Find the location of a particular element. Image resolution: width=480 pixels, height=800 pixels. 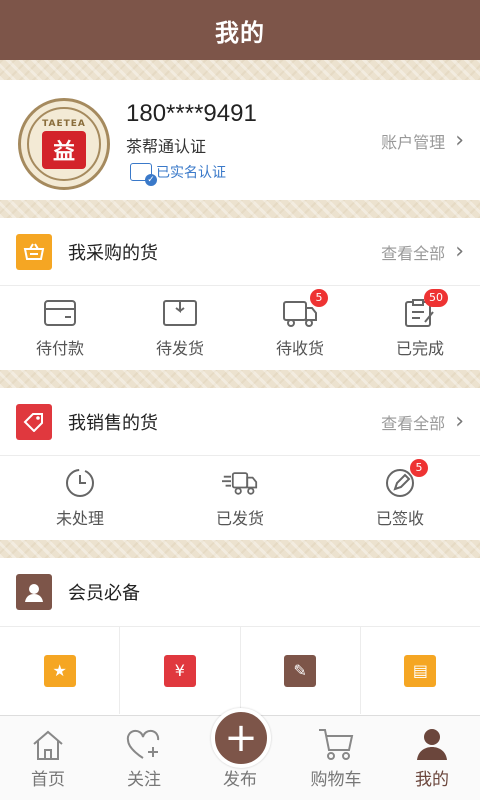

home-icon is located at coordinates (48, 745).